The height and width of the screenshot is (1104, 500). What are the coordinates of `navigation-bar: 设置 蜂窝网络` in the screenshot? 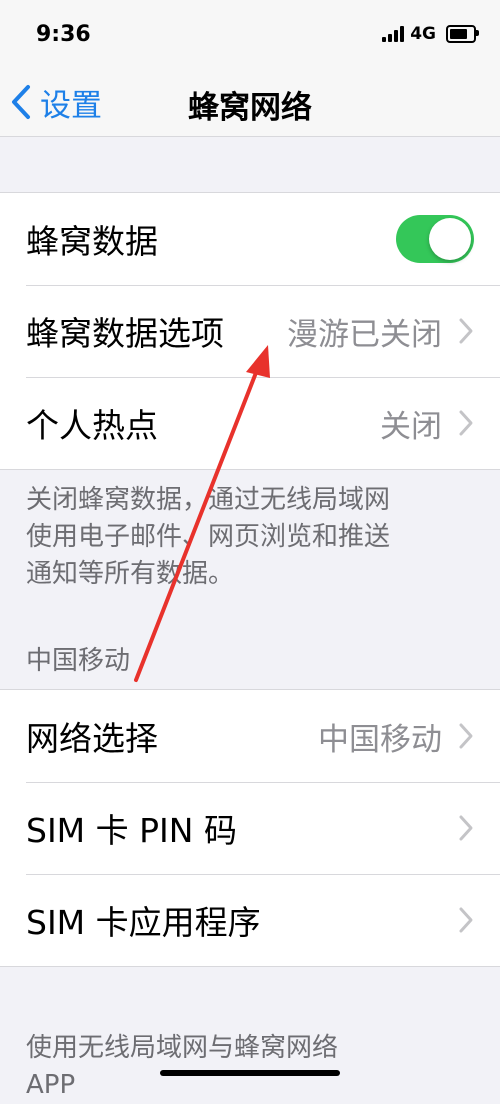 It's located at (250, 103).